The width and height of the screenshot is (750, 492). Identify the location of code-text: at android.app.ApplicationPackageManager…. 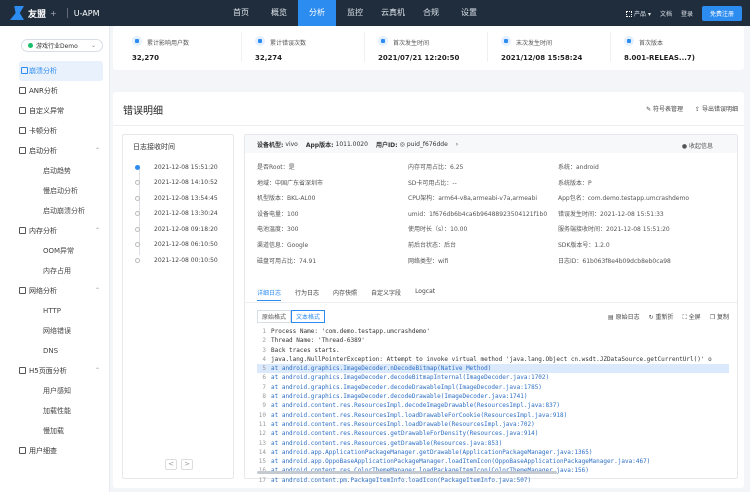
(432, 452).